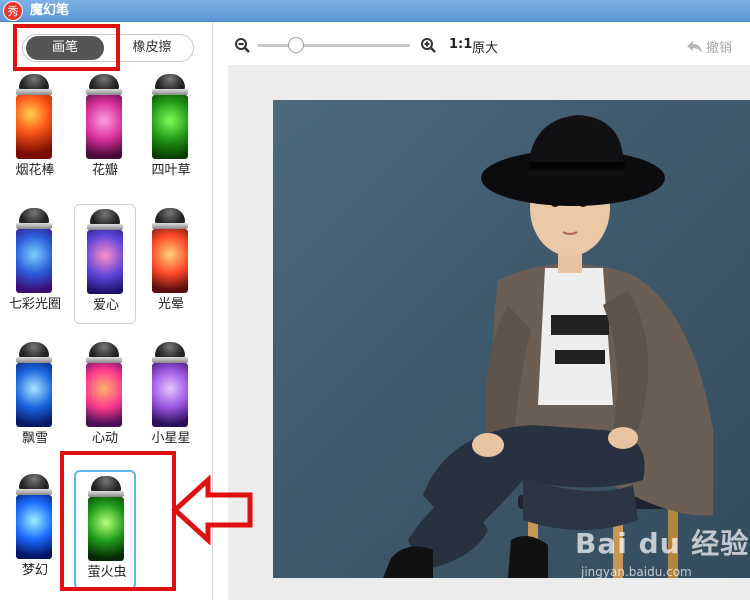 The width and height of the screenshot is (750, 600). What do you see at coordinates (118, 521) in the screenshot?
I see `annotation-firefly-highlight` at bounding box center [118, 521].